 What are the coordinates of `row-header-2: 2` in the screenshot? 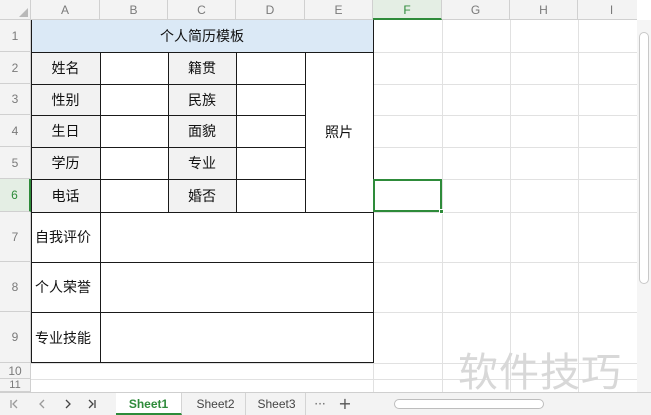 It's located at (15, 68).